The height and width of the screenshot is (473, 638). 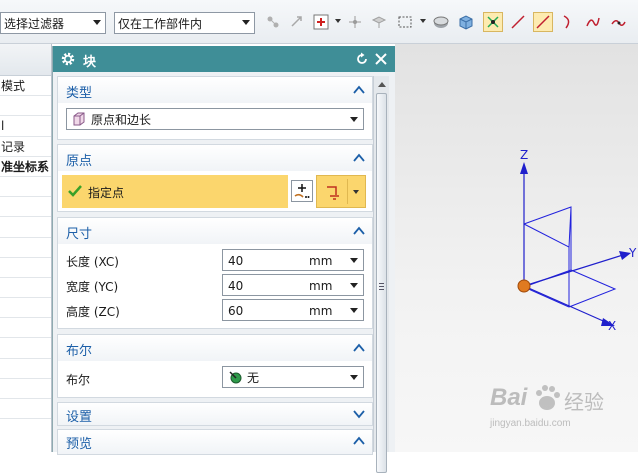 I want to click on boolean-dropdown: 无, so click(x=293, y=377).